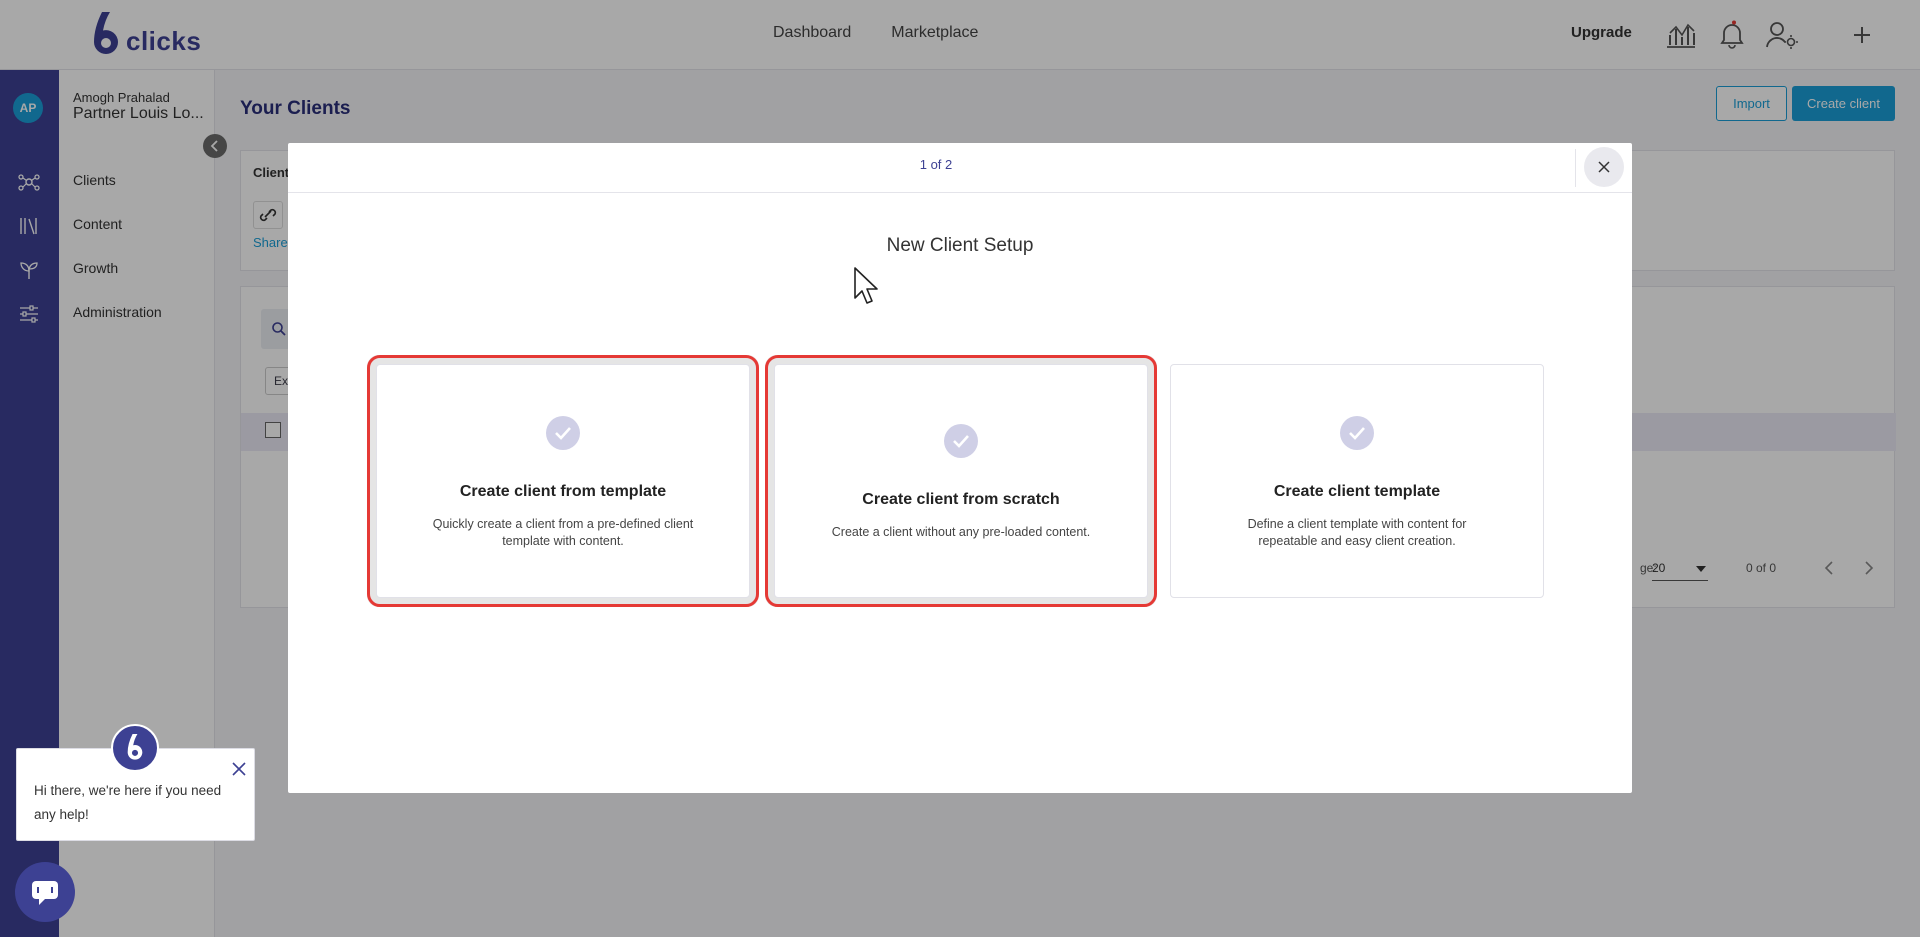 This screenshot has width=1920, height=937. What do you see at coordinates (1357, 491) in the screenshot?
I see `option-title: Create client template` at bounding box center [1357, 491].